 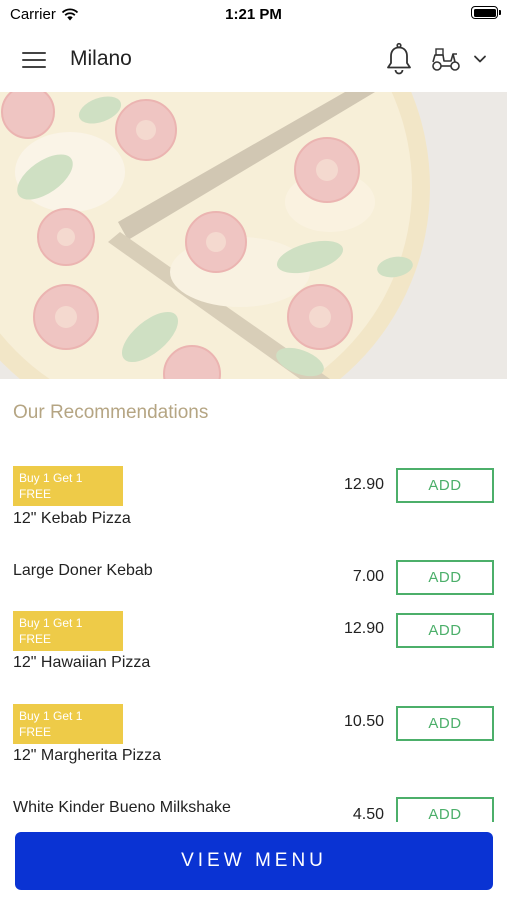 What do you see at coordinates (399, 59) in the screenshot?
I see `bell-icon` at bounding box center [399, 59].